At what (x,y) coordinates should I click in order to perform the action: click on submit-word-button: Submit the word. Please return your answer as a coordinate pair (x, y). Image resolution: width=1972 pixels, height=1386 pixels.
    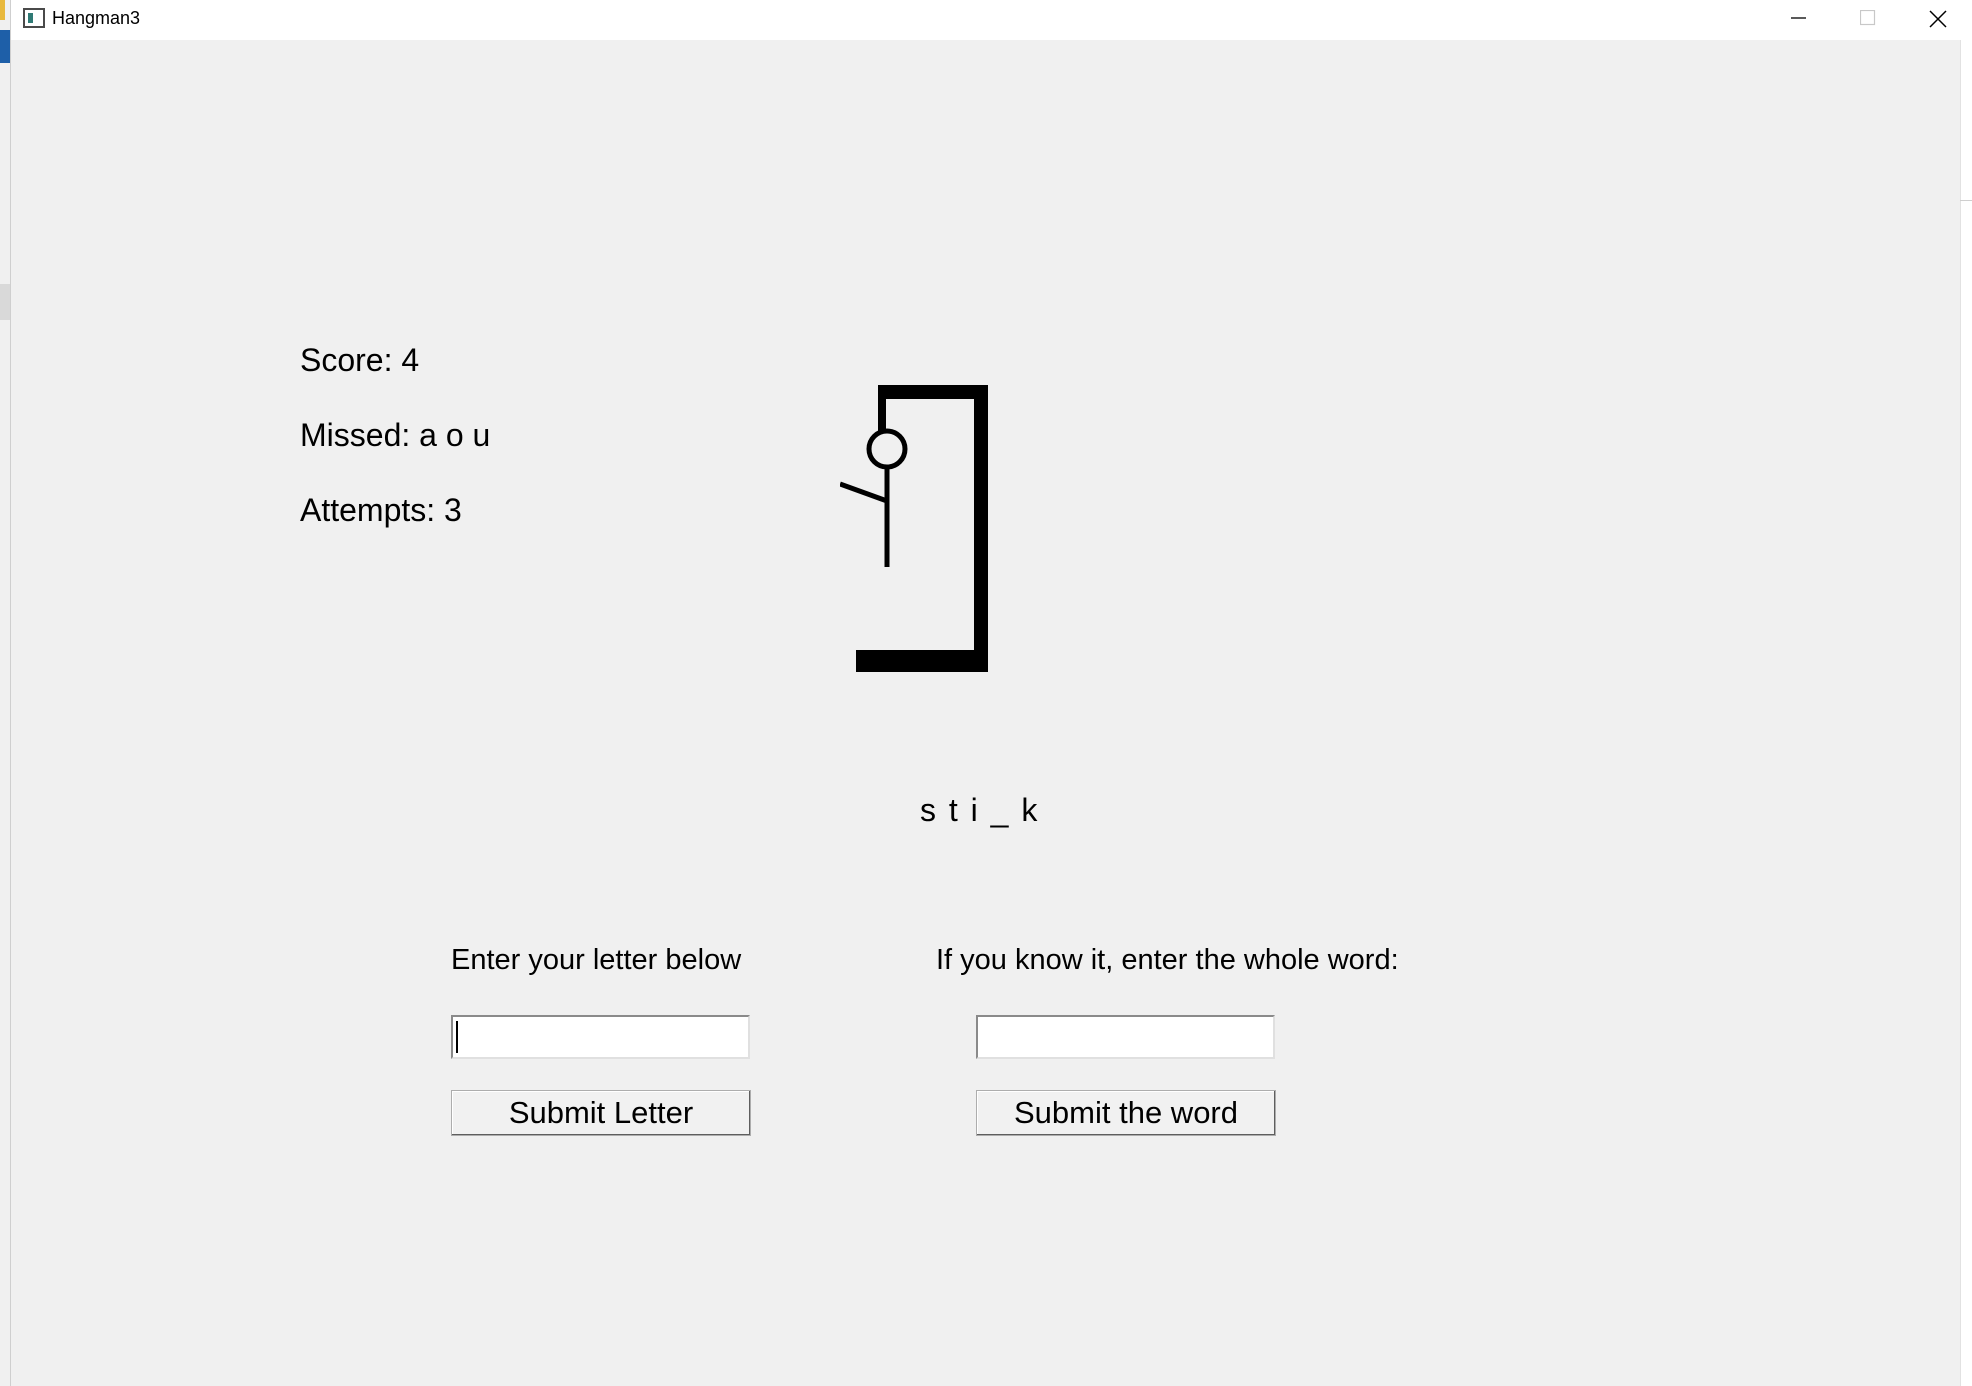
    Looking at the image, I should click on (1126, 1113).